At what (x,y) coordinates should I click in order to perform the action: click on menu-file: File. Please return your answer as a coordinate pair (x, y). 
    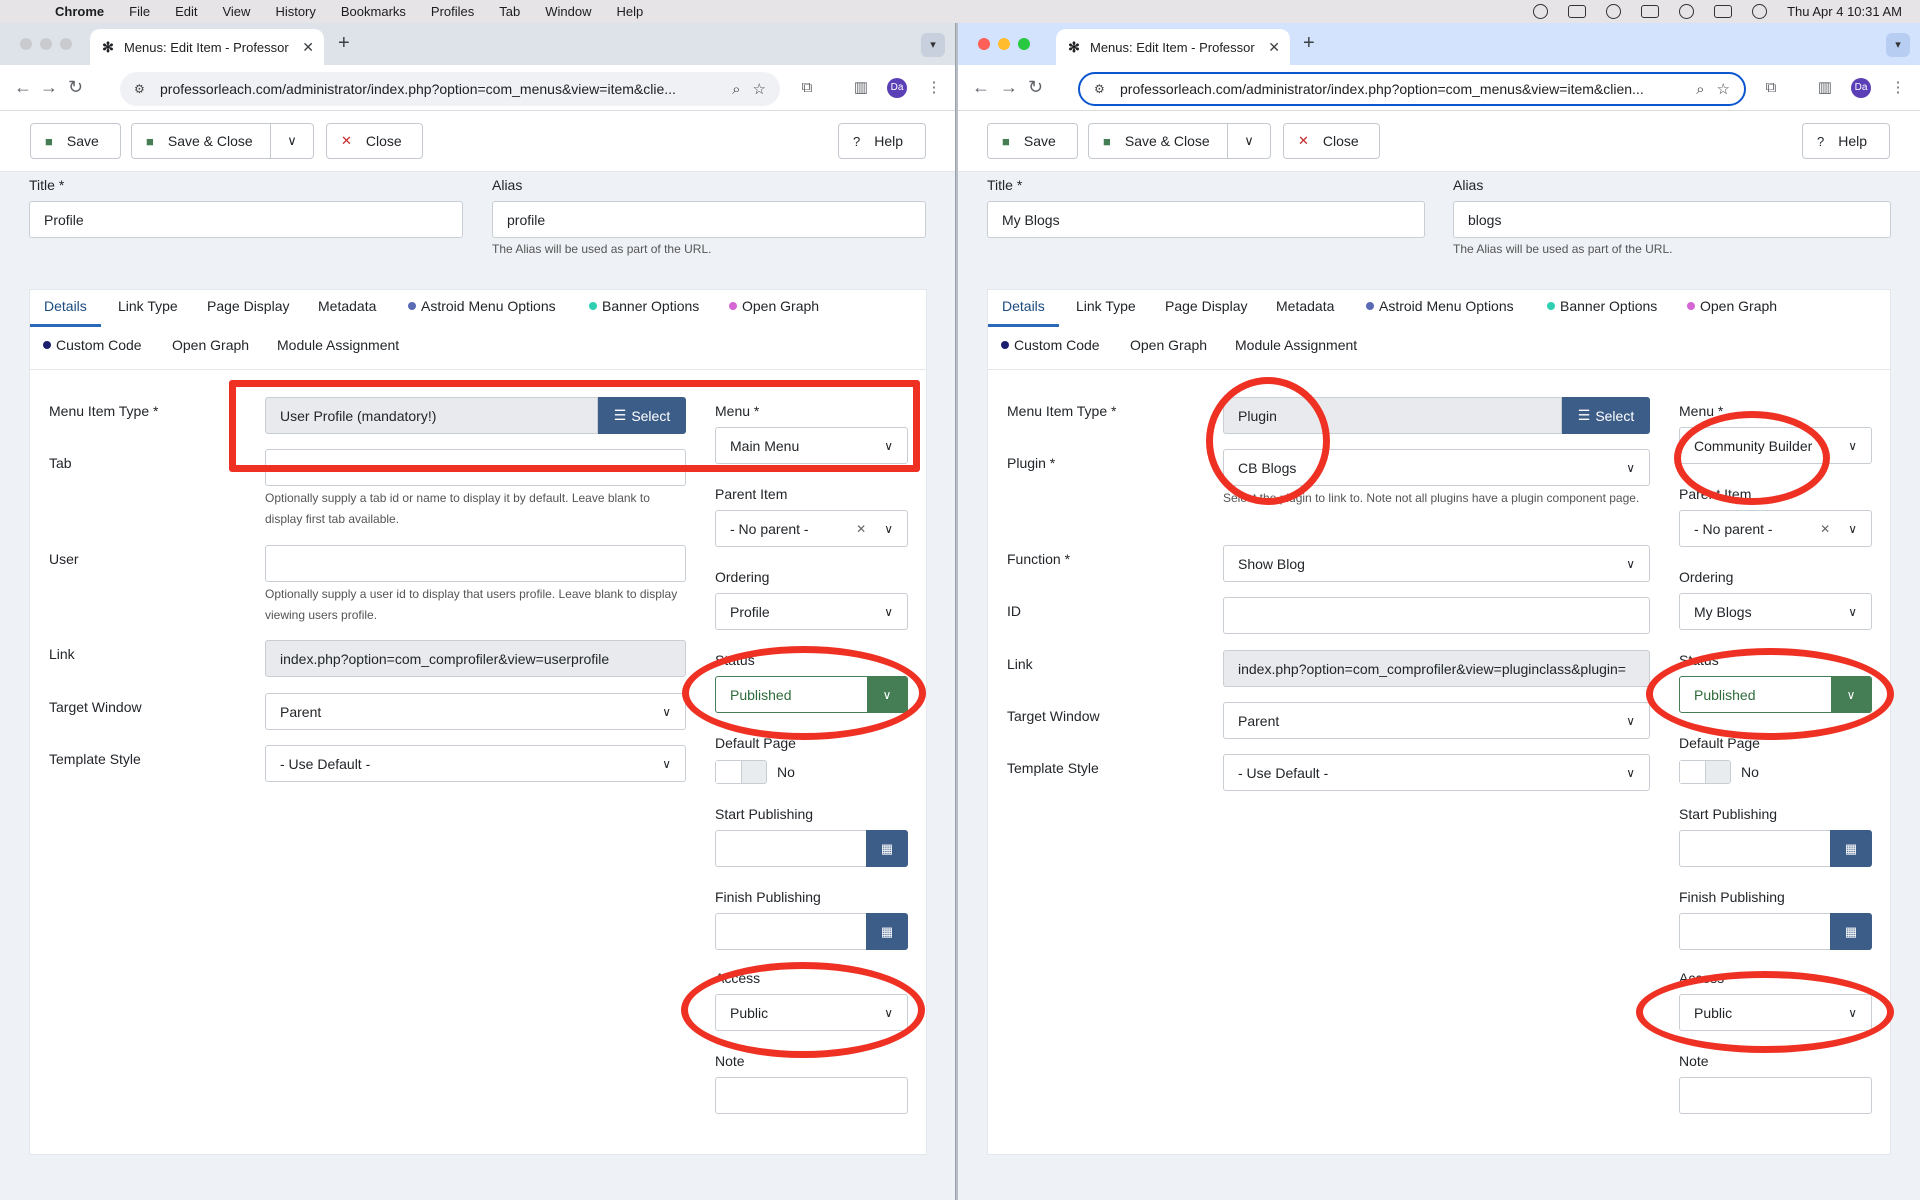
    Looking at the image, I should click on (139, 11).